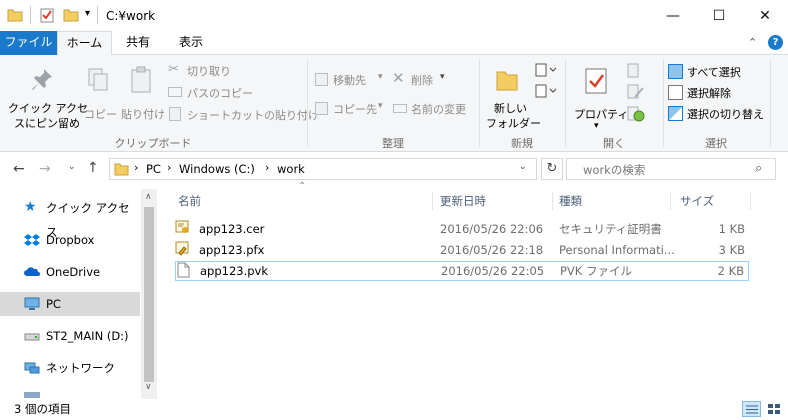 Image resolution: width=788 pixels, height=420 pixels. I want to click on collapse-ribbon-icon: ⌃, so click(752, 42).